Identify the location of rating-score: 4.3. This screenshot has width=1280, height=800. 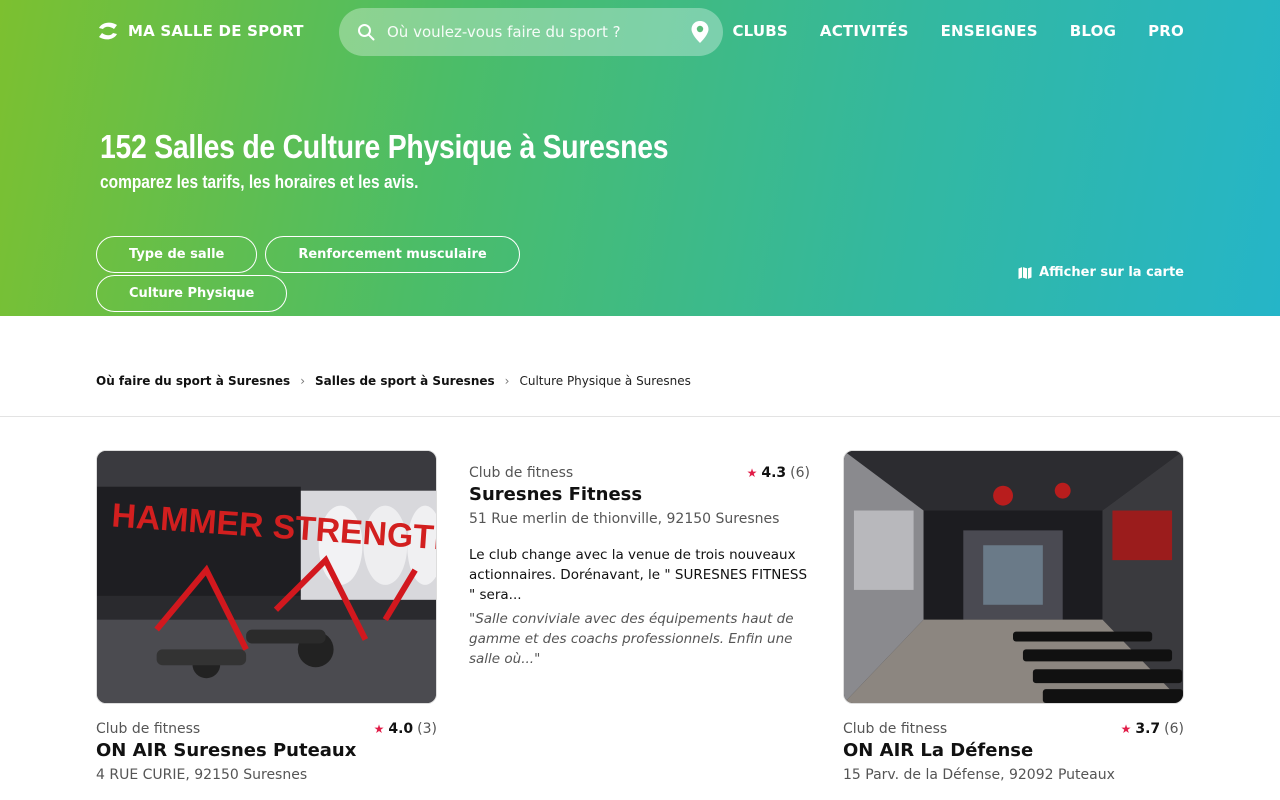
(774, 473).